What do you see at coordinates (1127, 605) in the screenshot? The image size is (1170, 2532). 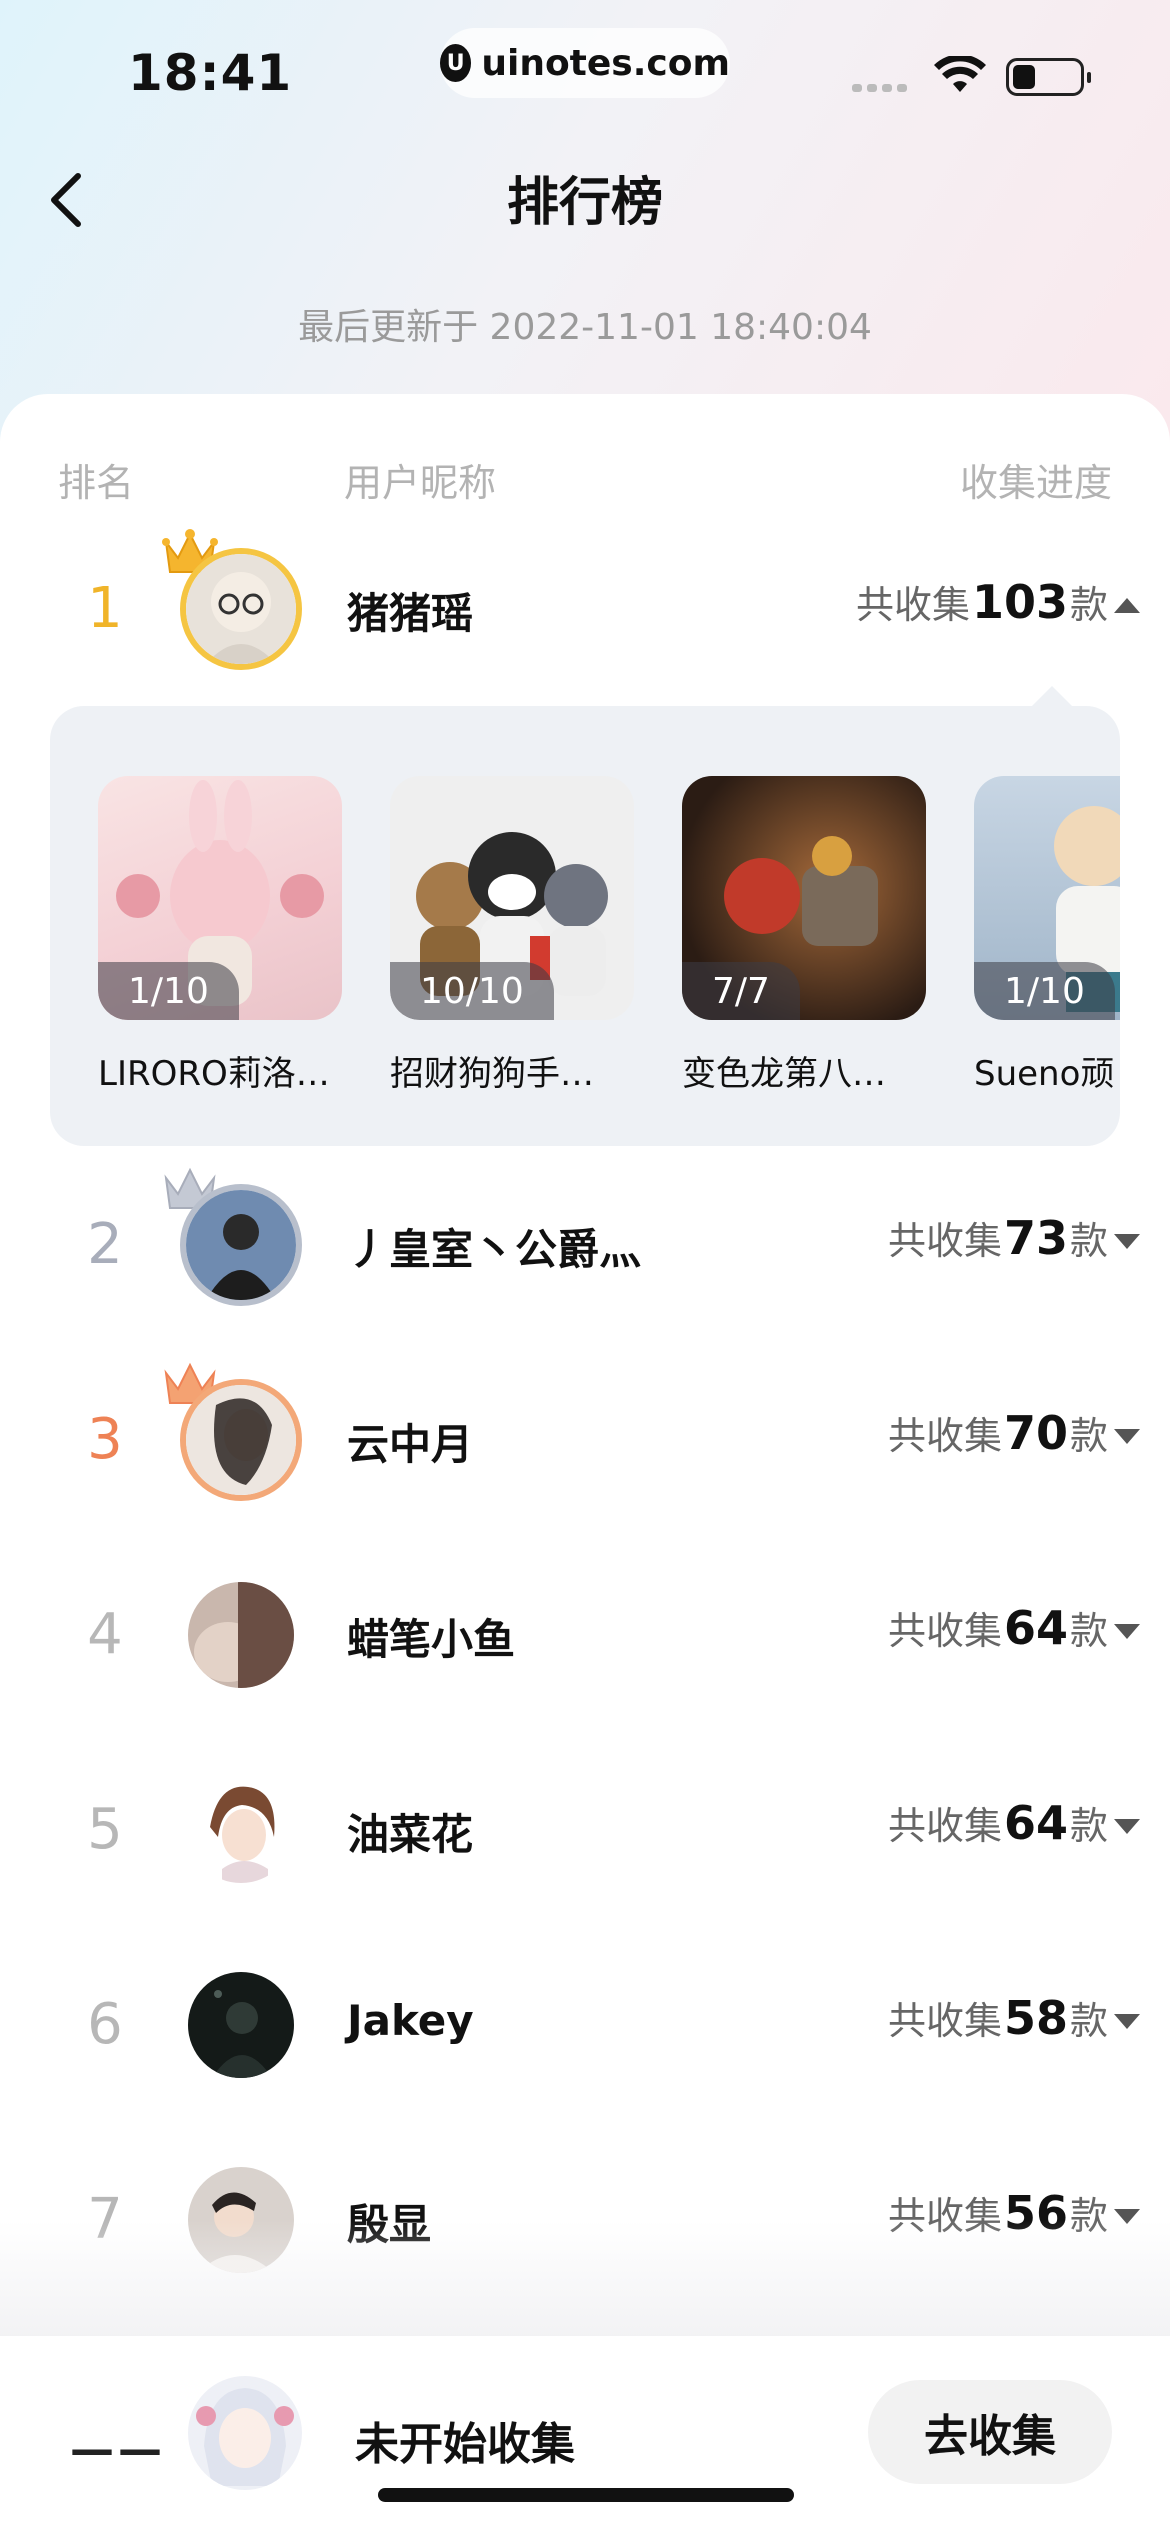 I see `caret-up-icon` at bounding box center [1127, 605].